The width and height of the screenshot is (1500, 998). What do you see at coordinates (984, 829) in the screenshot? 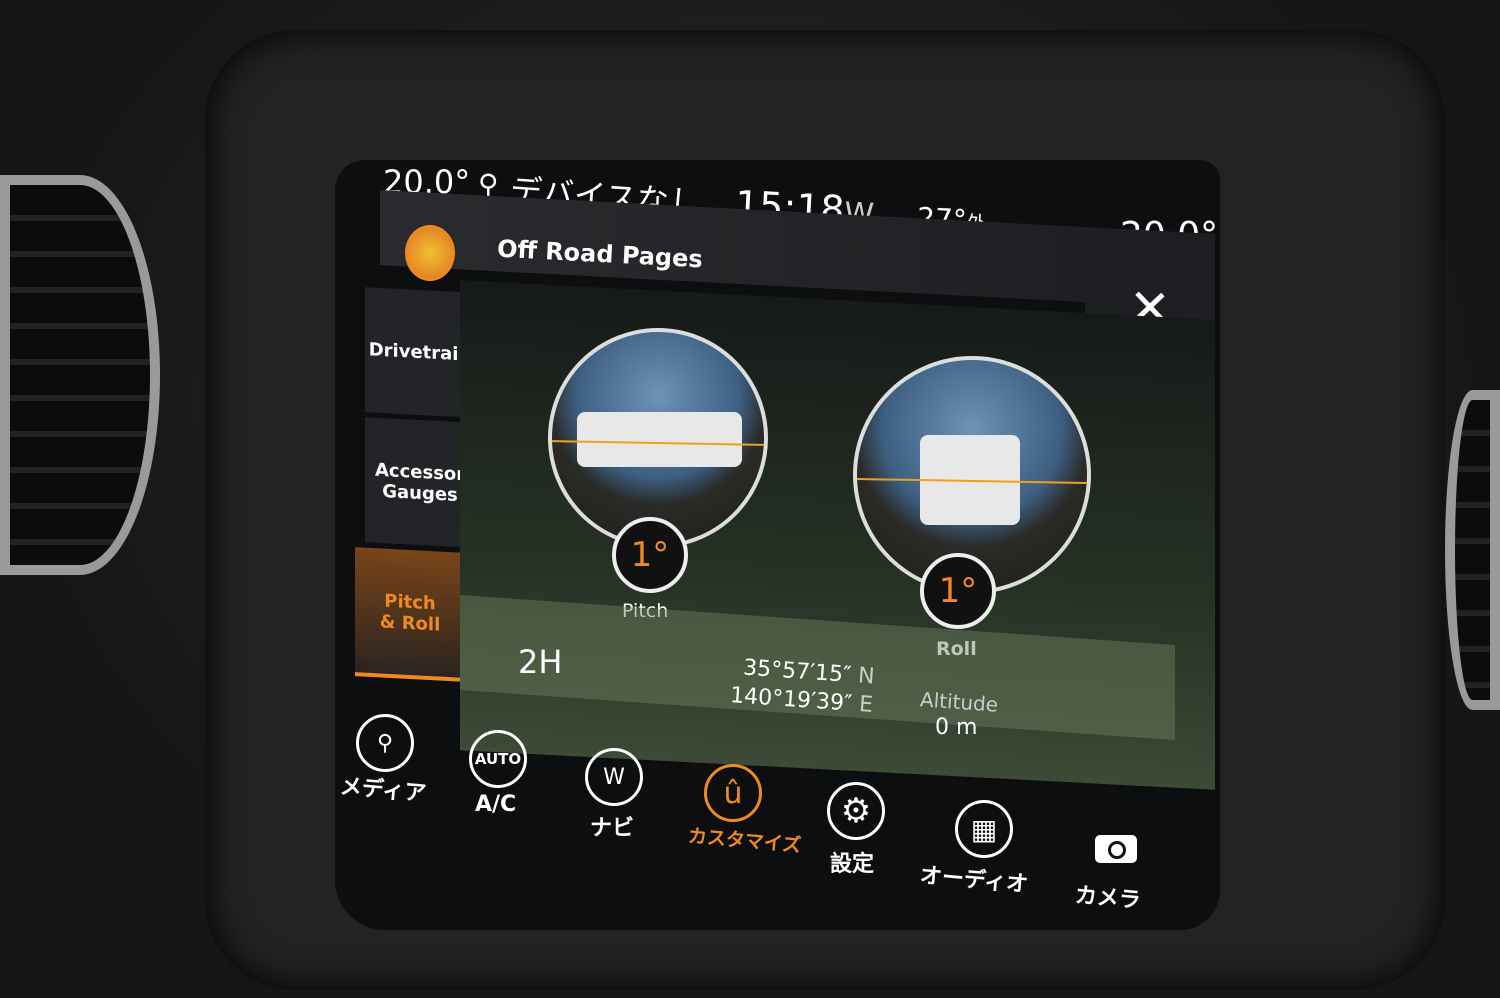
I see `equalizer-icon: ▦` at bounding box center [984, 829].